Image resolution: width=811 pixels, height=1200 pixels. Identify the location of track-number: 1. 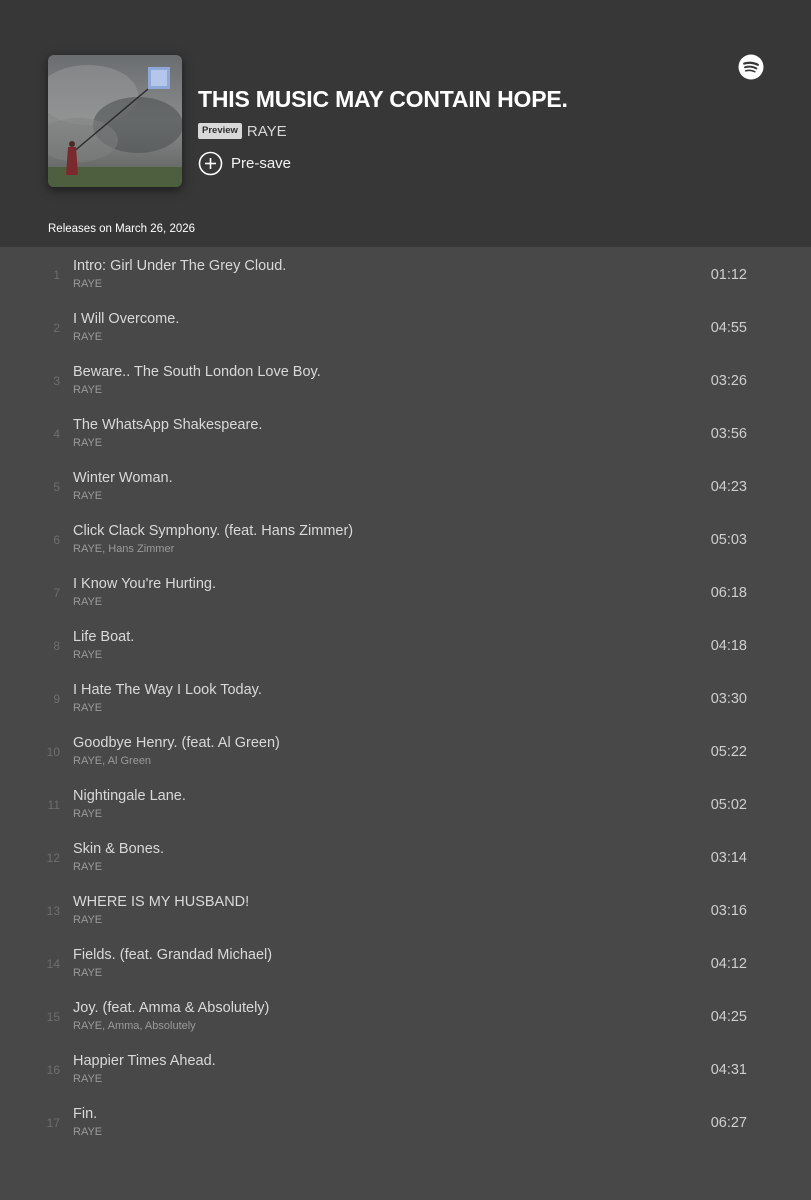
(56, 275).